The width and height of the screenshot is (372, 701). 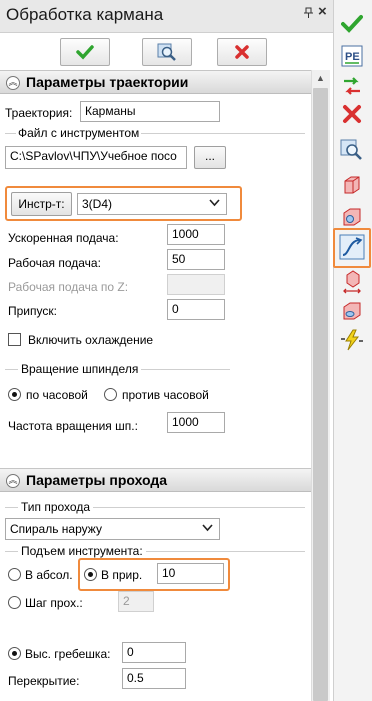 What do you see at coordinates (152, 204) in the screenshot?
I see `tool-select: 3(D4)` at bounding box center [152, 204].